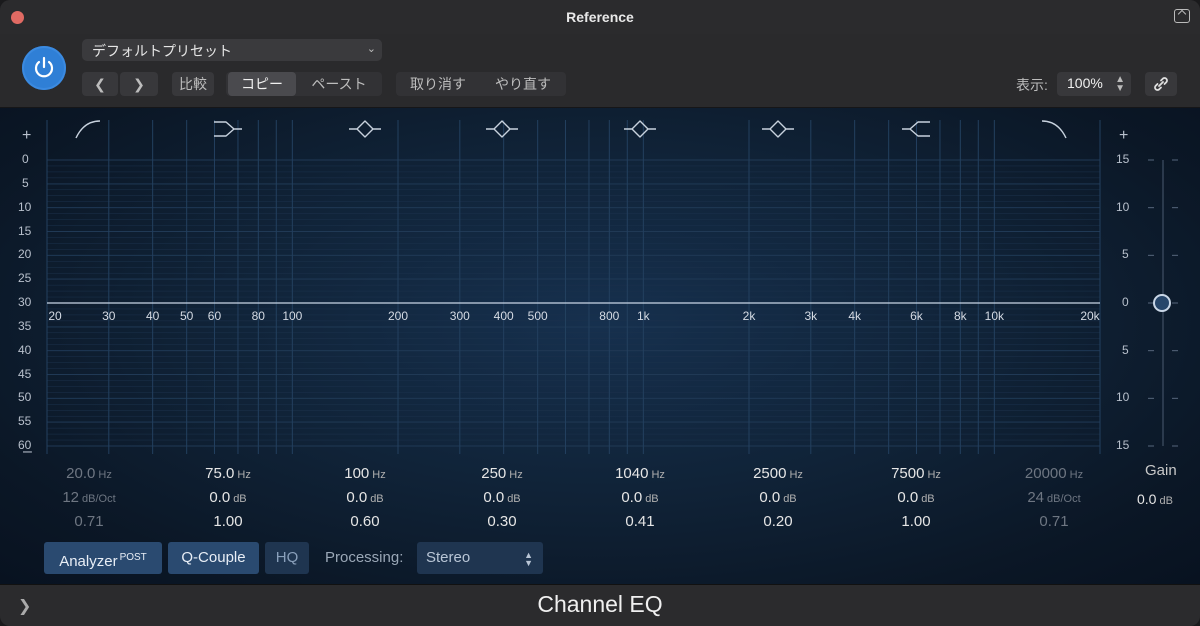 Image resolution: width=1200 pixels, height=626 pixels. What do you see at coordinates (503, 316) in the screenshot?
I see `frequency-label: 400` at bounding box center [503, 316].